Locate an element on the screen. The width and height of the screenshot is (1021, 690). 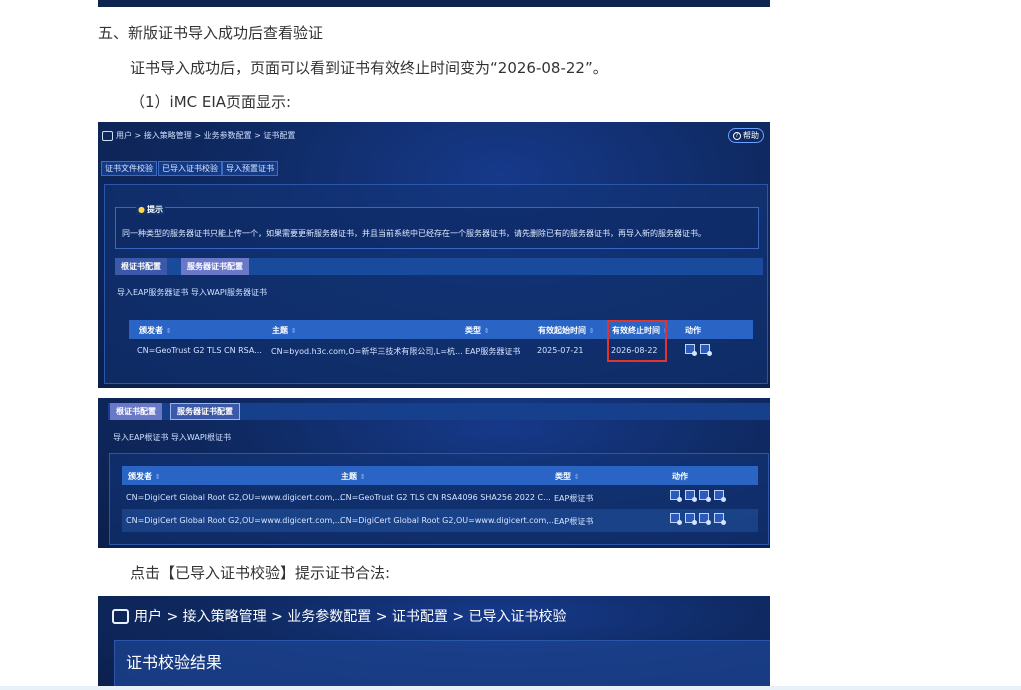
help-circle-icon: ? is located at coordinates (737, 135).